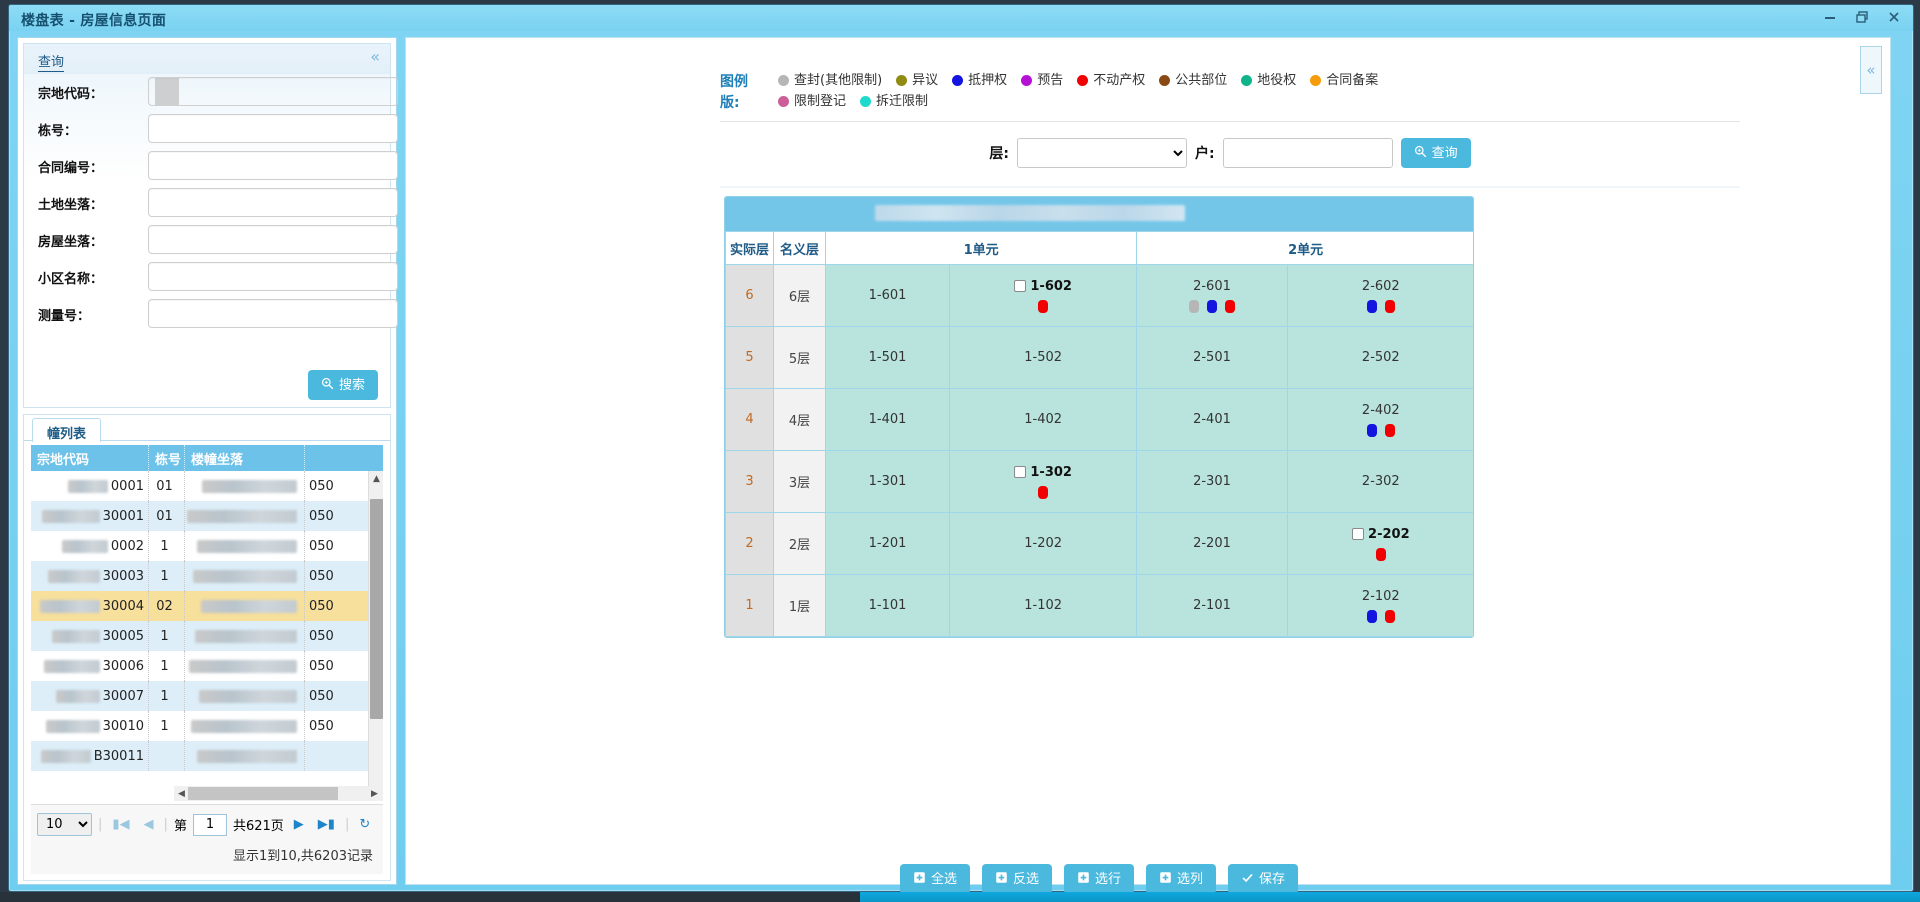  I want to click on cell-actual-floor: 3, so click(749, 481).